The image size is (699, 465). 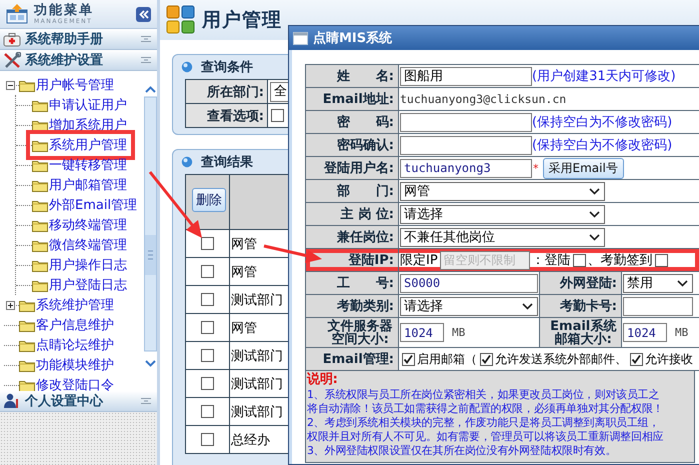 I want to click on unit-label: MB, so click(x=459, y=333).